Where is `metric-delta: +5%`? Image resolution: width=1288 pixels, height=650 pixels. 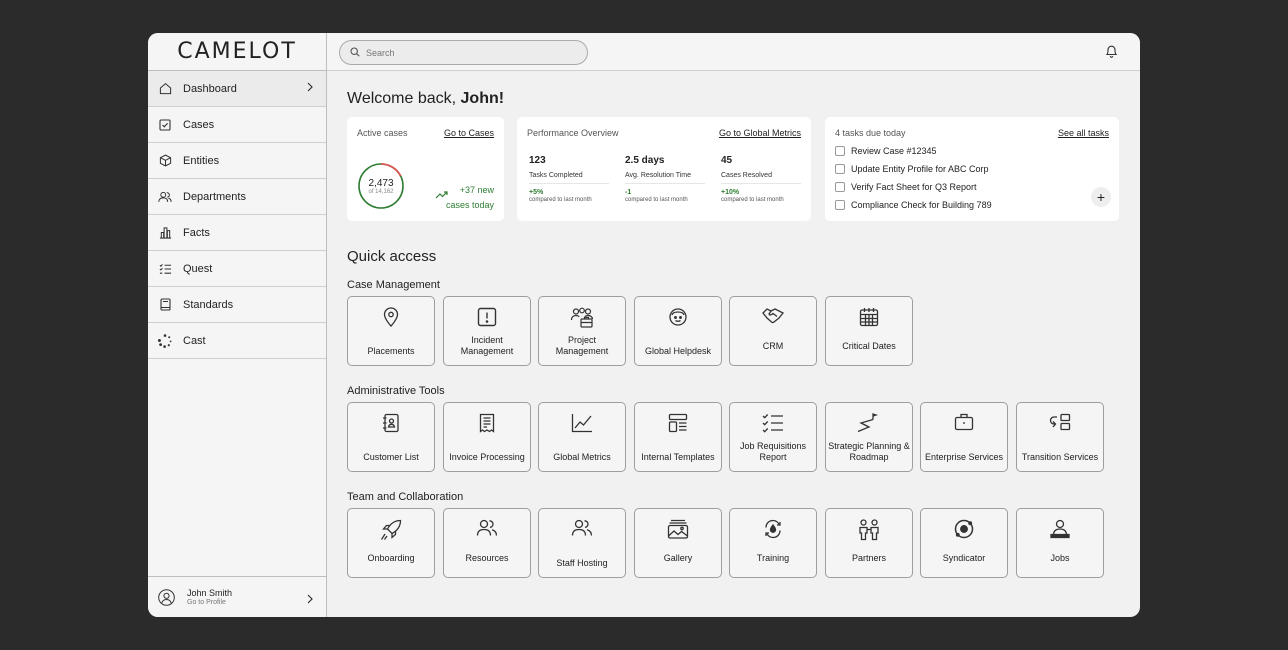 metric-delta: +5% is located at coordinates (536, 192).